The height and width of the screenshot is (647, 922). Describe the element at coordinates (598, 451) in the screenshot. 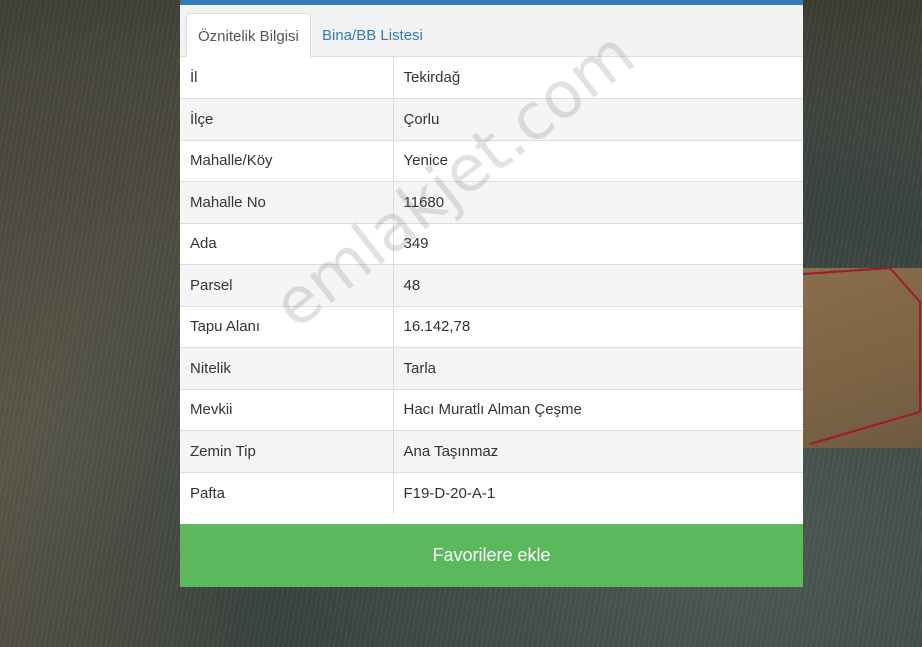

I see `attribute-value: Ana Taşınmaz` at that location.